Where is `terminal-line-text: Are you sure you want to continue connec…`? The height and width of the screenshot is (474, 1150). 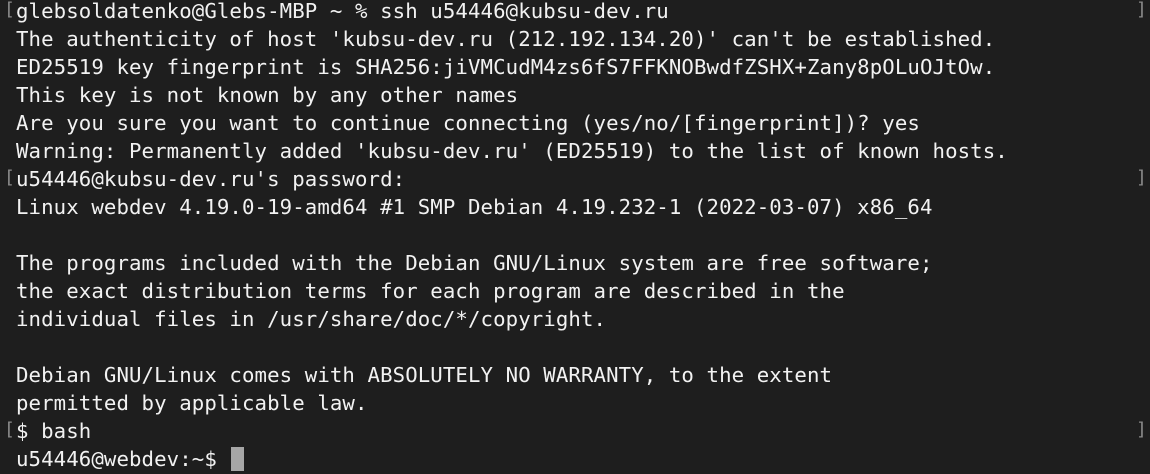 terminal-line-text: Are you sure you want to continue connec… is located at coordinates (468, 123).